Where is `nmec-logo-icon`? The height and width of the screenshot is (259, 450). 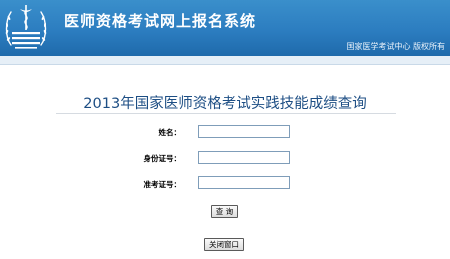
nmec-logo-icon is located at coordinates (26, 27).